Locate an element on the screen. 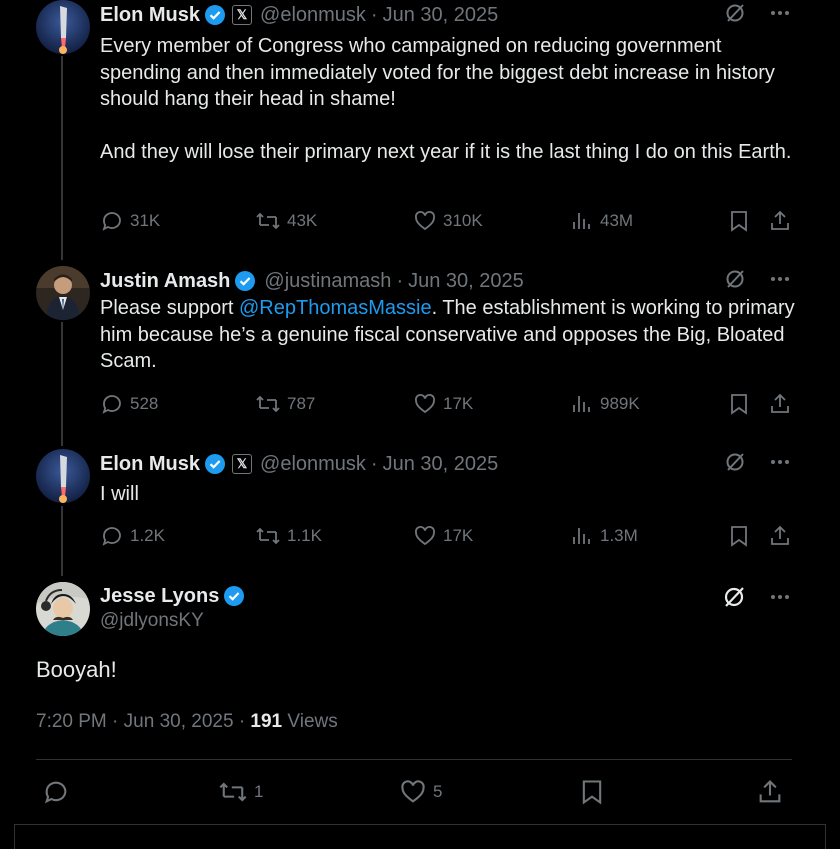  mention-link: @RepThomasMassie is located at coordinates (335, 308).